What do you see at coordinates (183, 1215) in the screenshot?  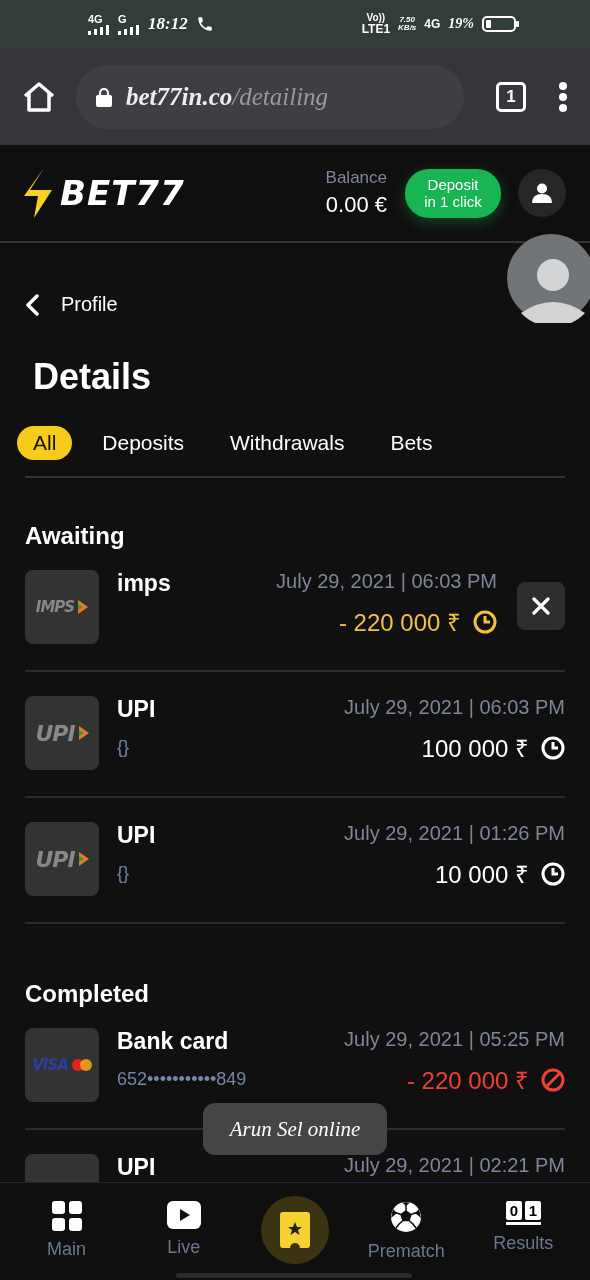 I see `play-icon` at bounding box center [183, 1215].